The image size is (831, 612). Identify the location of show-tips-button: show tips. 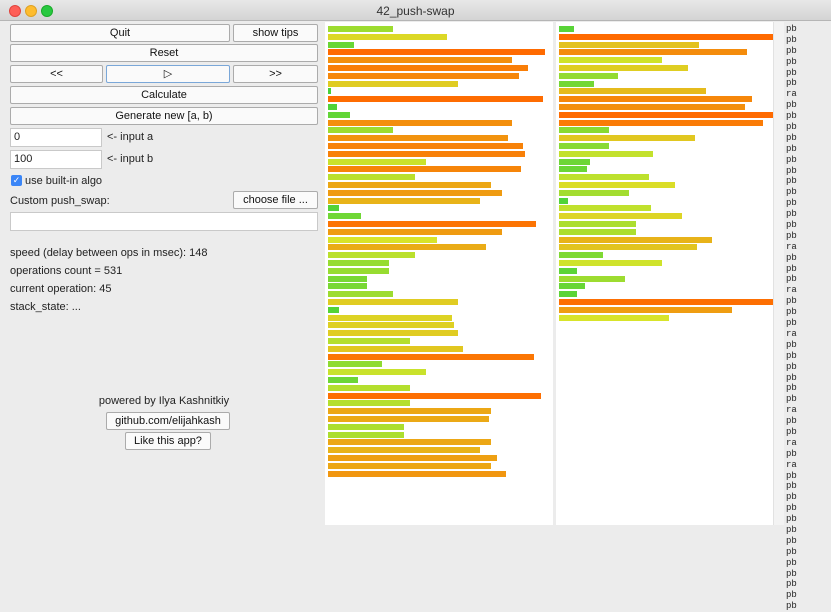
(275, 33).